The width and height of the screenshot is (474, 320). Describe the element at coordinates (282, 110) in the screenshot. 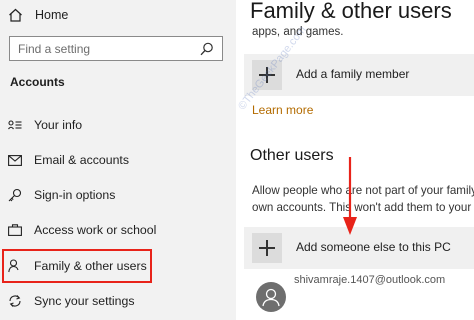

I see `learn-more-link: Learn more` at that location.